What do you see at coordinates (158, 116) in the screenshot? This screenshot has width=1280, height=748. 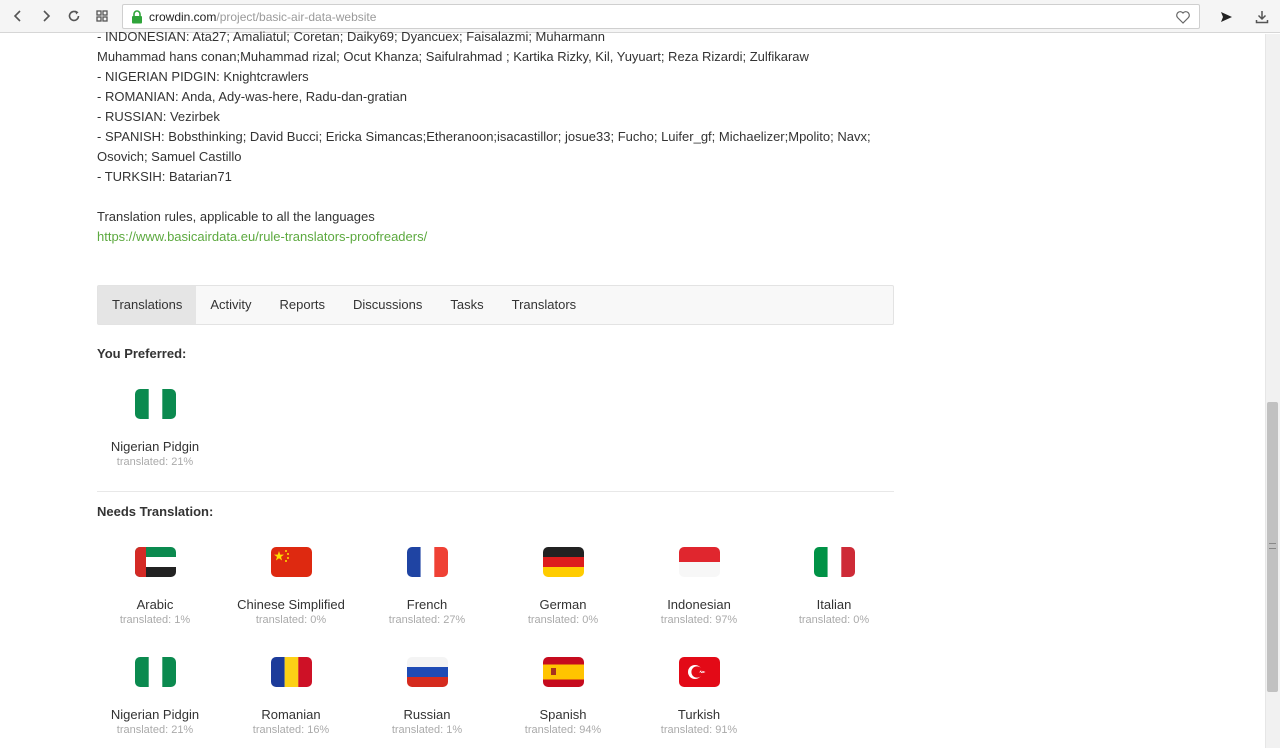 I see `description-line: - RUSSIAN: Vezirbek` at bounding box center [158, 116].